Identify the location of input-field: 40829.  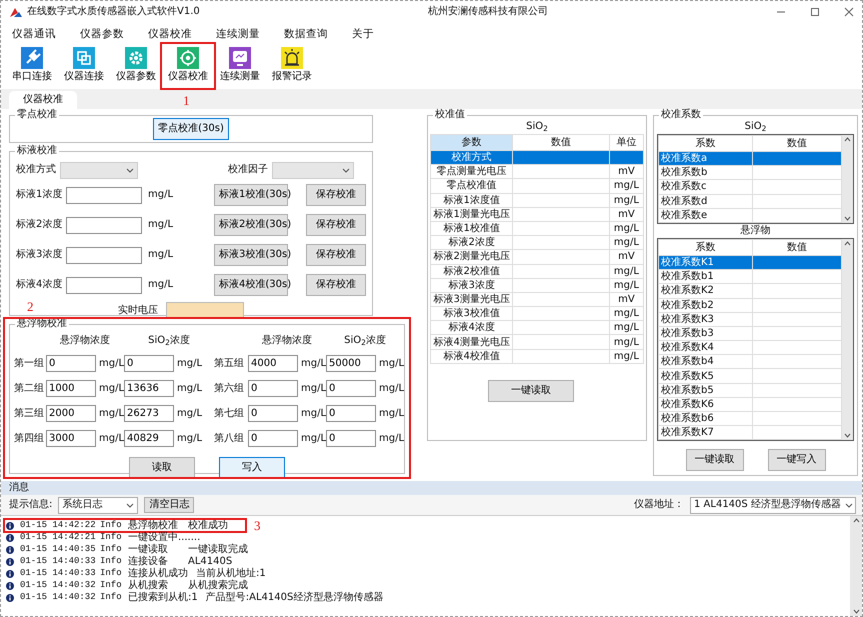
(149, 438).